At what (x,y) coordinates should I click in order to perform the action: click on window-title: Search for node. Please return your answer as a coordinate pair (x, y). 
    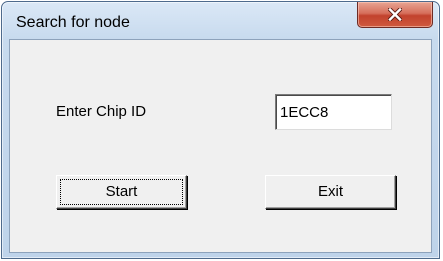
    Looking at the image, I should click on (73, 22).